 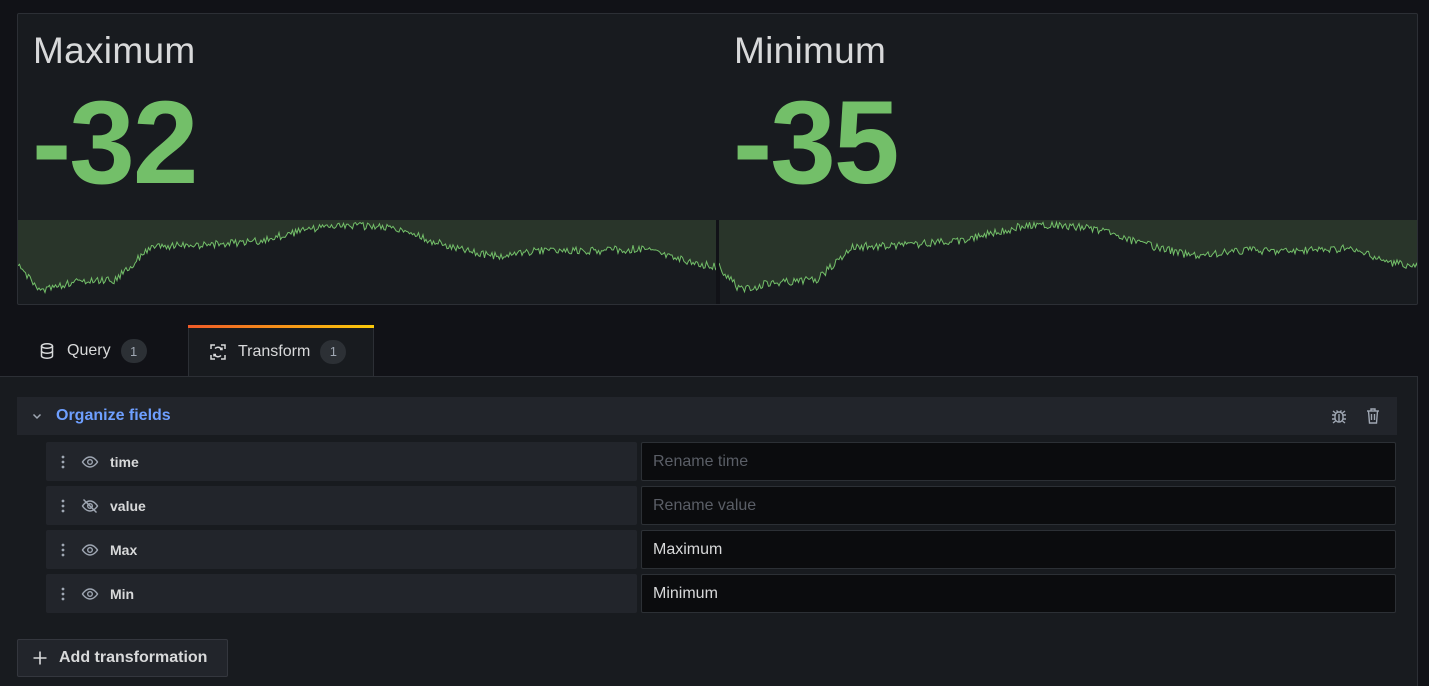 What do you see at coordinates (47, 351) in the screenshot?
I see `database-icon` at bounding box center [47, 351].